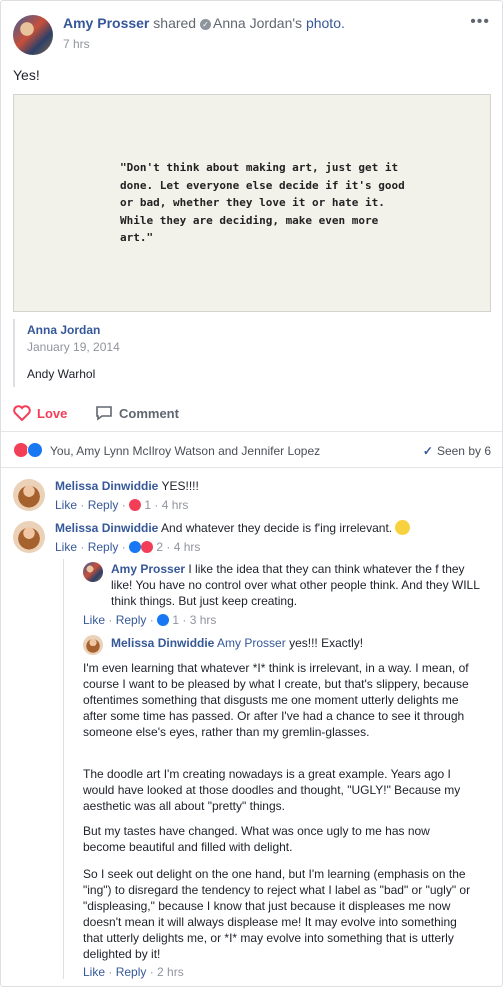 Image resolution: width=503 pixels, height=987 pixels. I want to click on reply-text: yes!!! Exactly!, so click(326, 643).